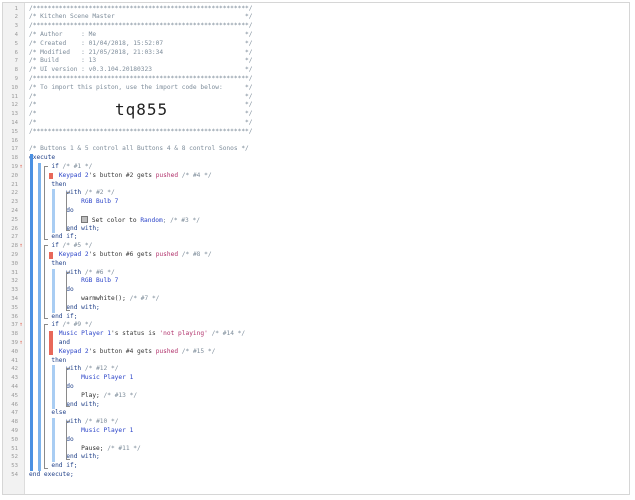 The width and height of the screenshot is (635, 500). Describe the element at coordinates (14, 404) in the screenshot. I see `line-number: 46` at that location.